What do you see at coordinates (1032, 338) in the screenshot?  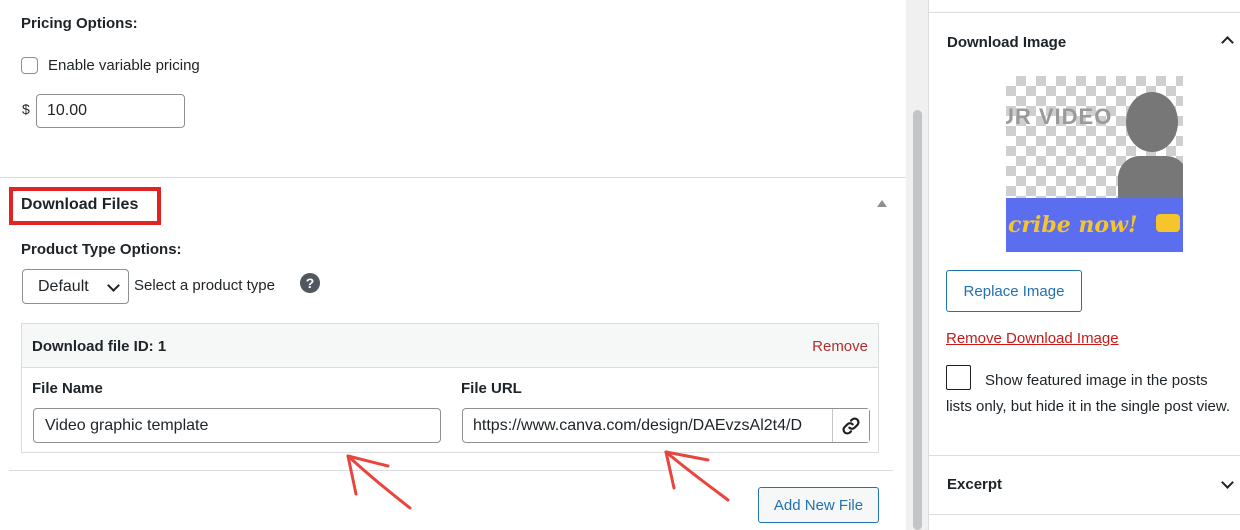 I see `remove-download-image-link: Remove Download Image` at bounding box center [1032, 338].